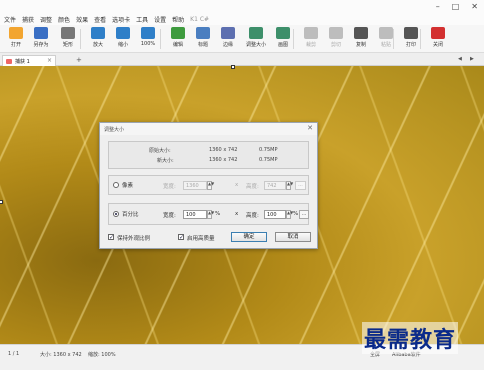 The image size is (484, 370). I want to click on crop-tool-button: 裁剪, so click(311, 39).